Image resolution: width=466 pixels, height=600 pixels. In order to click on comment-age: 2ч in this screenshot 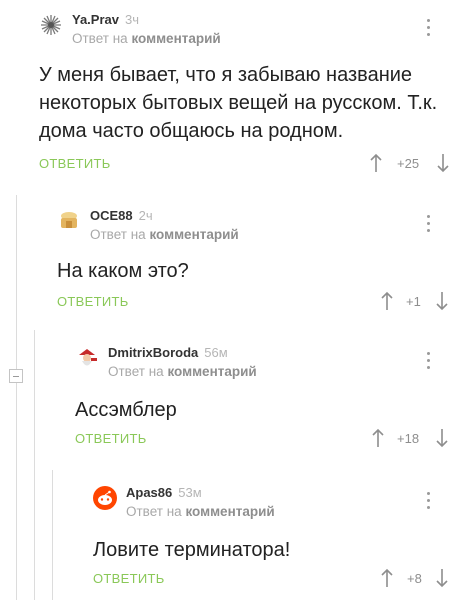, I will do `click(145, 215)`.